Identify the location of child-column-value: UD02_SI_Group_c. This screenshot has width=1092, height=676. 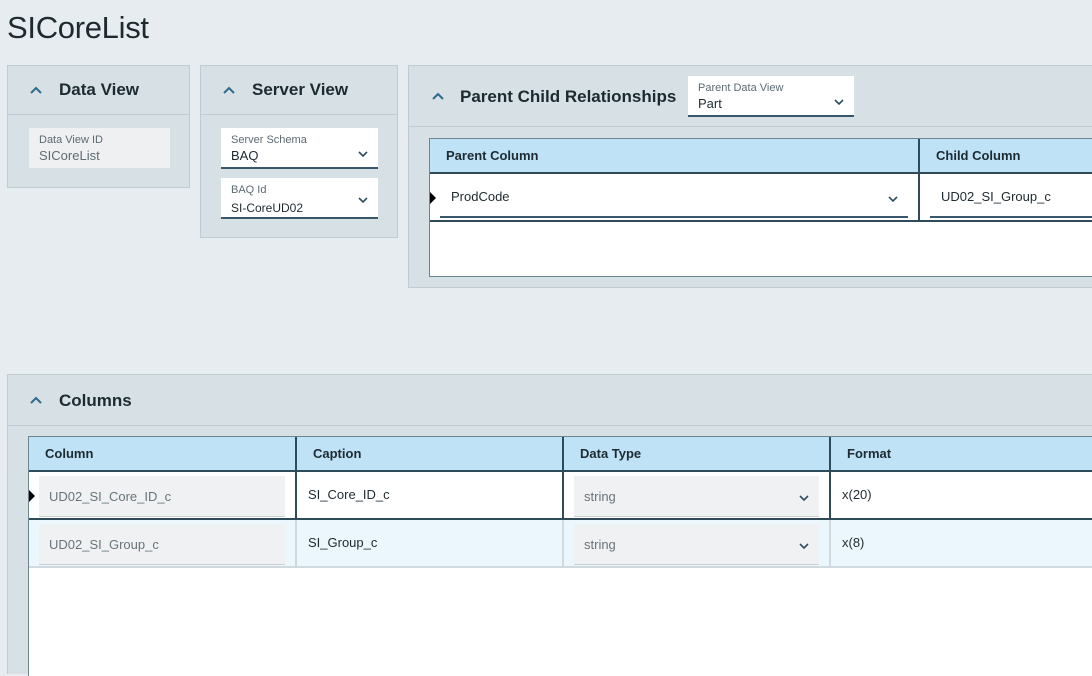
(996, 196).